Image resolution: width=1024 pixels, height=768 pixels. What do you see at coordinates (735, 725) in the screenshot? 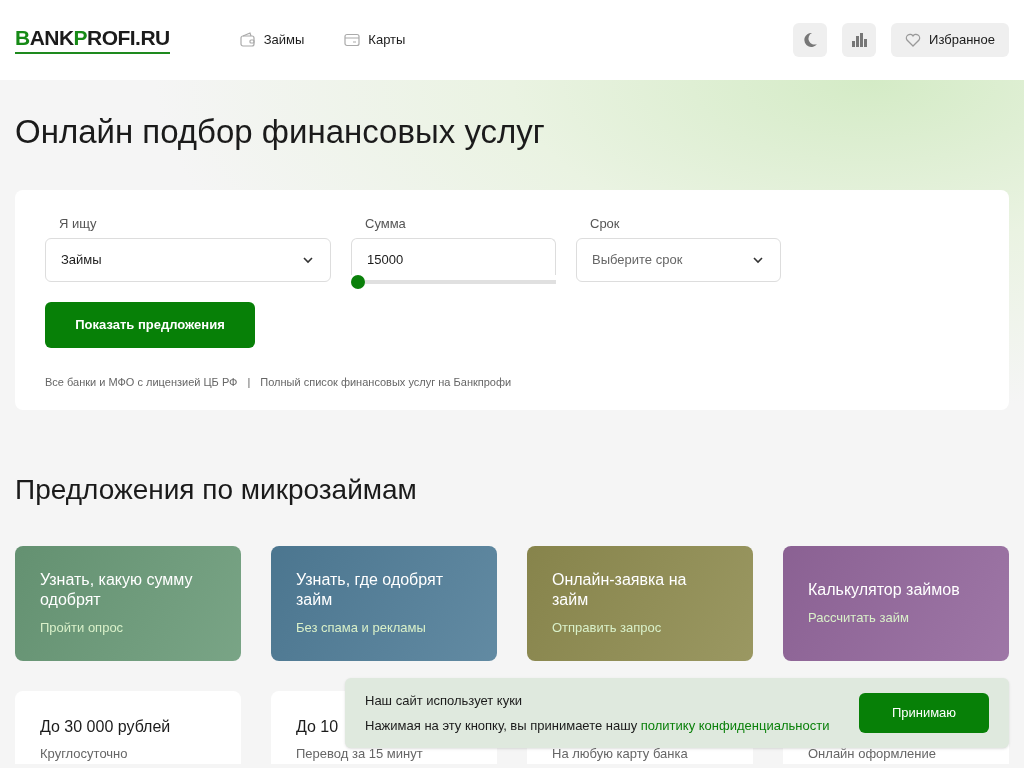
I see `privacy-link: политику конфиденциальности` at bounding box center [735, 725].